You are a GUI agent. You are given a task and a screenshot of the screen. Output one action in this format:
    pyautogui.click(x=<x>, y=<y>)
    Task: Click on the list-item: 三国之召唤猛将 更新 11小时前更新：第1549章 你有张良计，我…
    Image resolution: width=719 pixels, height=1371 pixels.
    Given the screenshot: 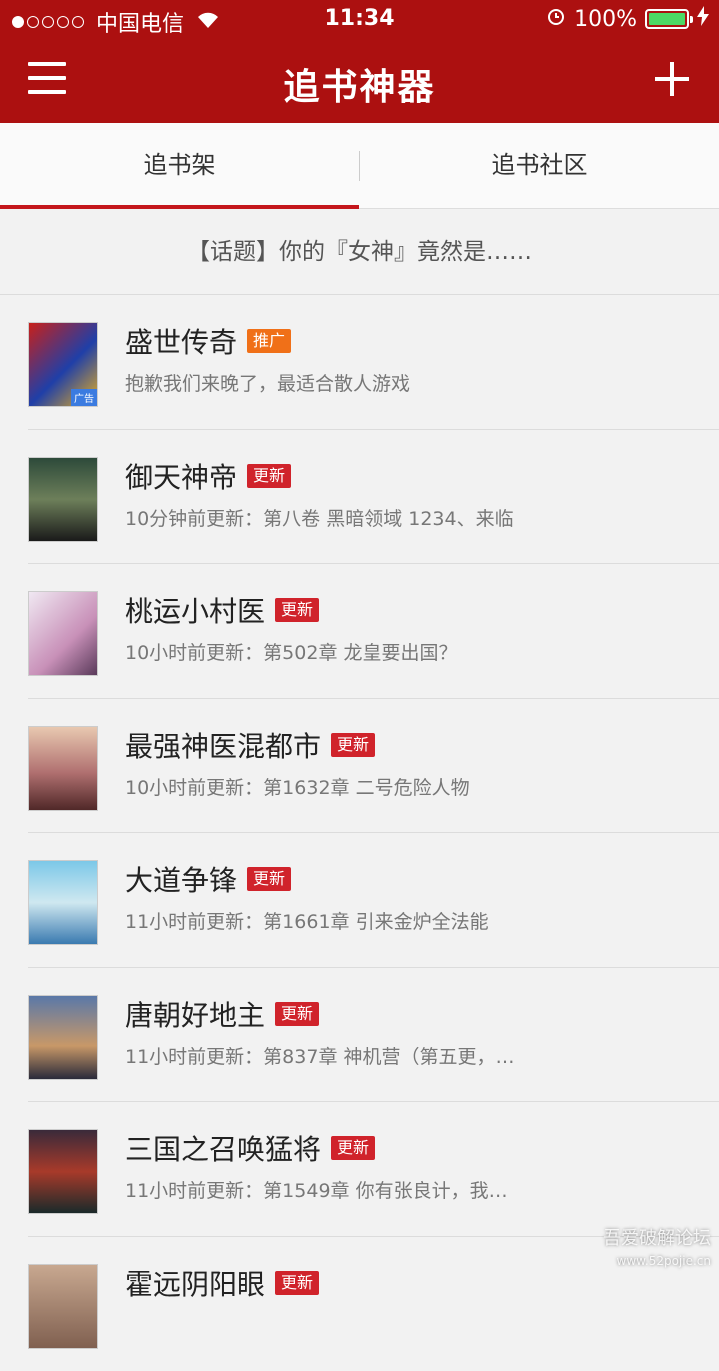 What is the action you would take?
    pyautogui.click(x=359, y=1169)
    